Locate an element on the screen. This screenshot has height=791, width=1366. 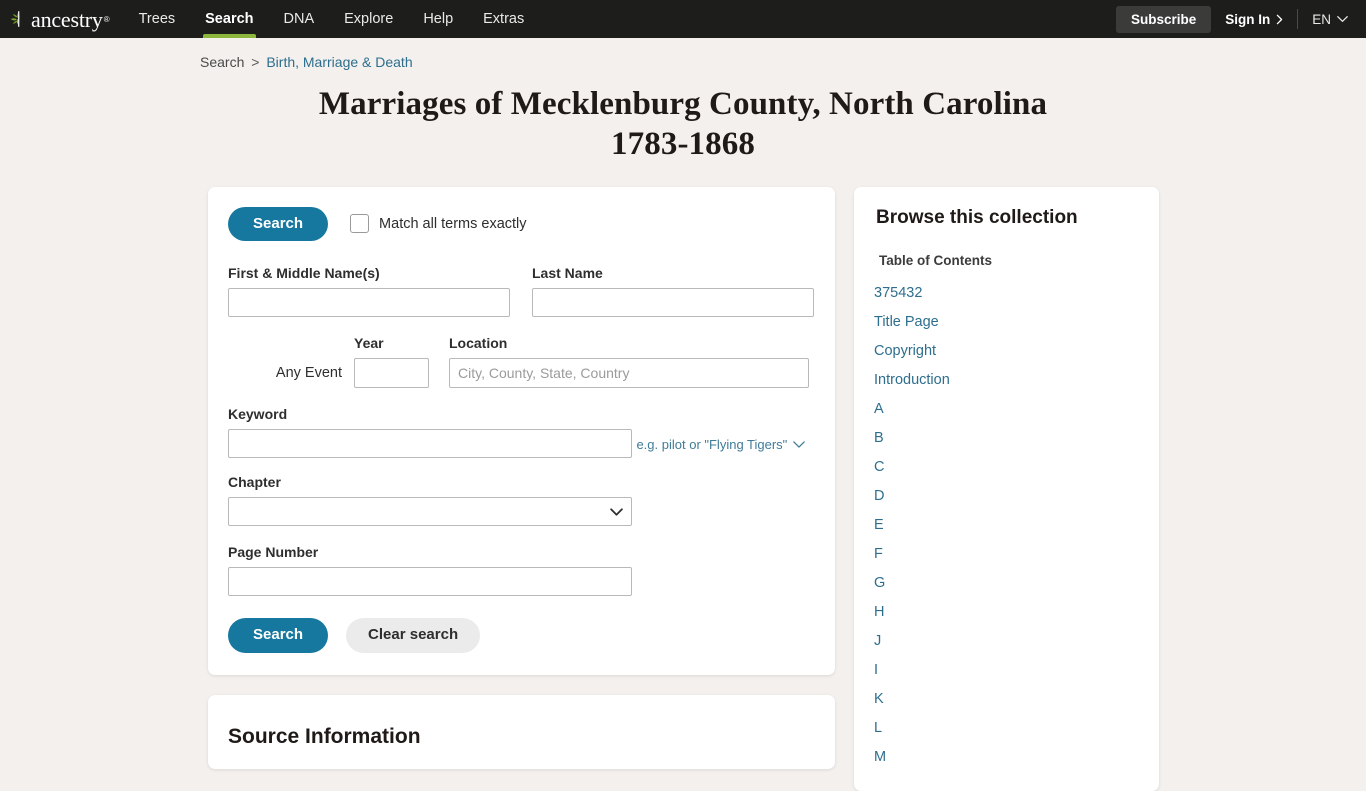
list-item: A is located at coordinates (1006, 409).